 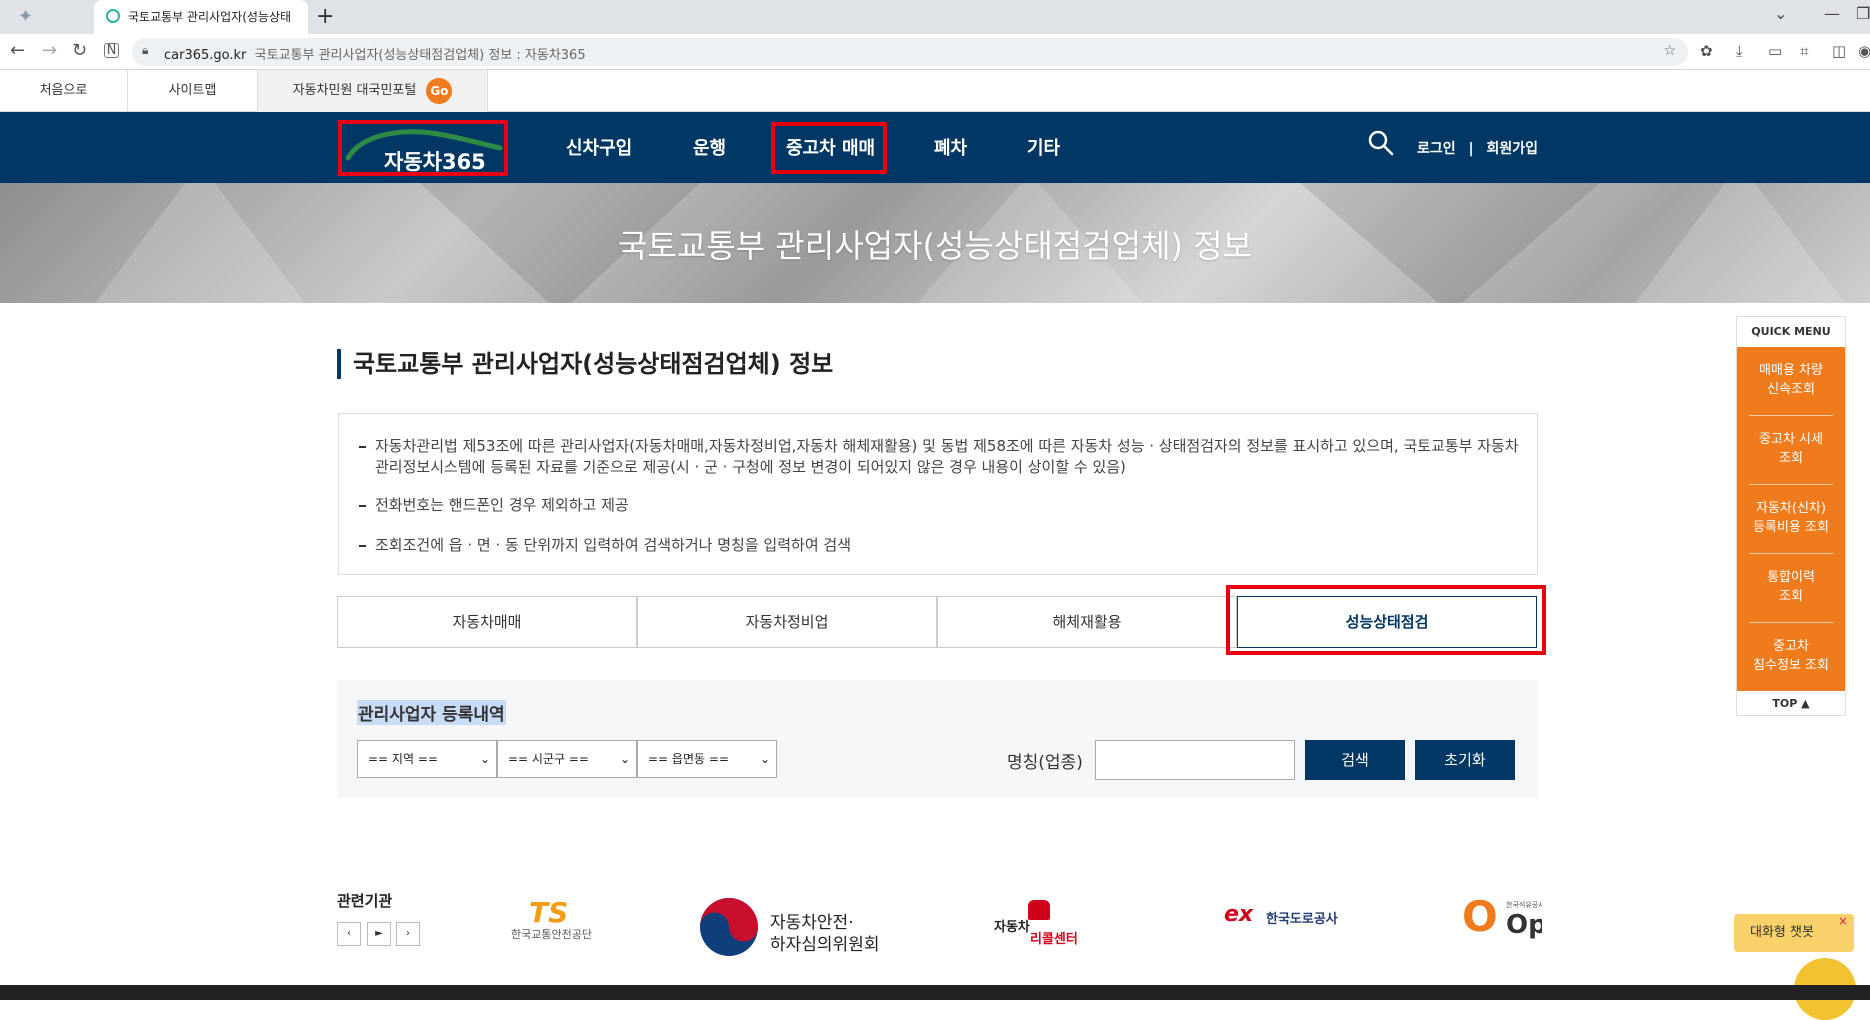 I want to click on restore-icon: ❐, so click(x=1863, y=13).